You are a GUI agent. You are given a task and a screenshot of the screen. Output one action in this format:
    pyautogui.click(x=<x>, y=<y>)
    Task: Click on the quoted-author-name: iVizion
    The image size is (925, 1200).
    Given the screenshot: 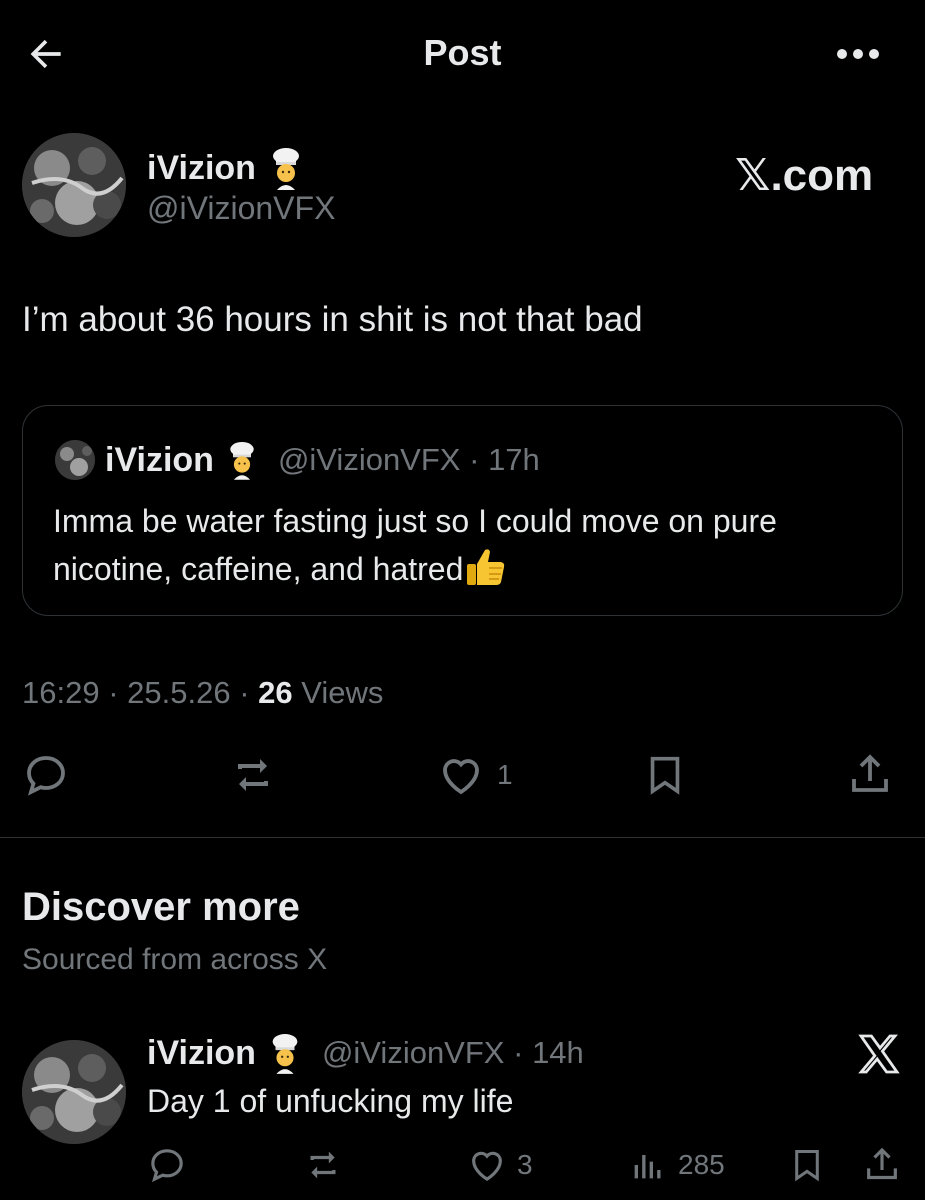 What is the action you would take?
    pyautogui.click(x=159, y=459)
    